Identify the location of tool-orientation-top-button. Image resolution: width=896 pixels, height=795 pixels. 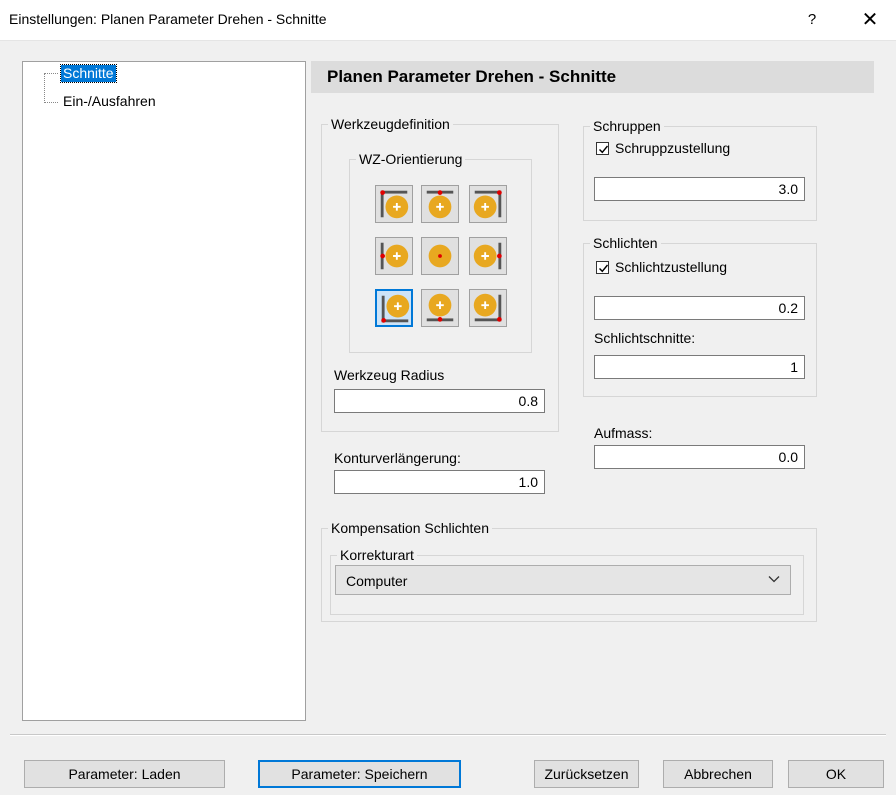
(440, 204).